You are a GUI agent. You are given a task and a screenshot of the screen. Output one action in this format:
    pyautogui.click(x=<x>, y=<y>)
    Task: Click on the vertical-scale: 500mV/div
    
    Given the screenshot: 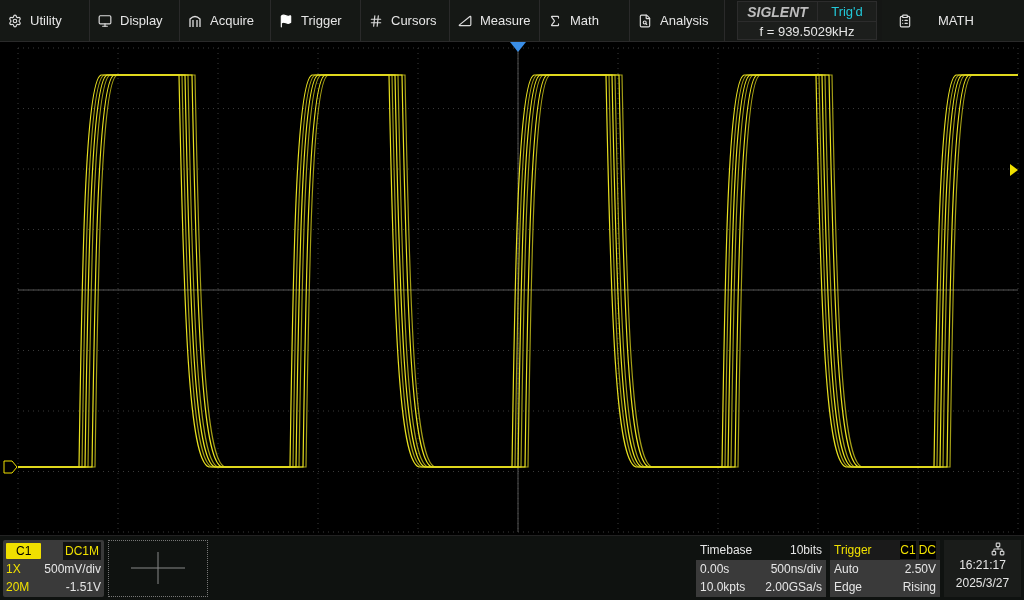 What is the action you would take?
    pyautogui.click(x=72, y=569)
    